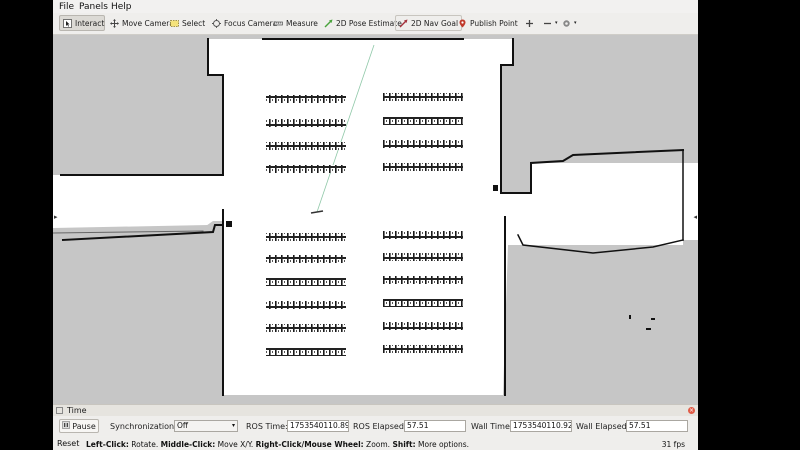 The height and width of the screenshot is (450, 800). What do you see at coordinates (691, 410) in the screenshot?
I see `close-icon: ×` at bounding box center [691, 410].